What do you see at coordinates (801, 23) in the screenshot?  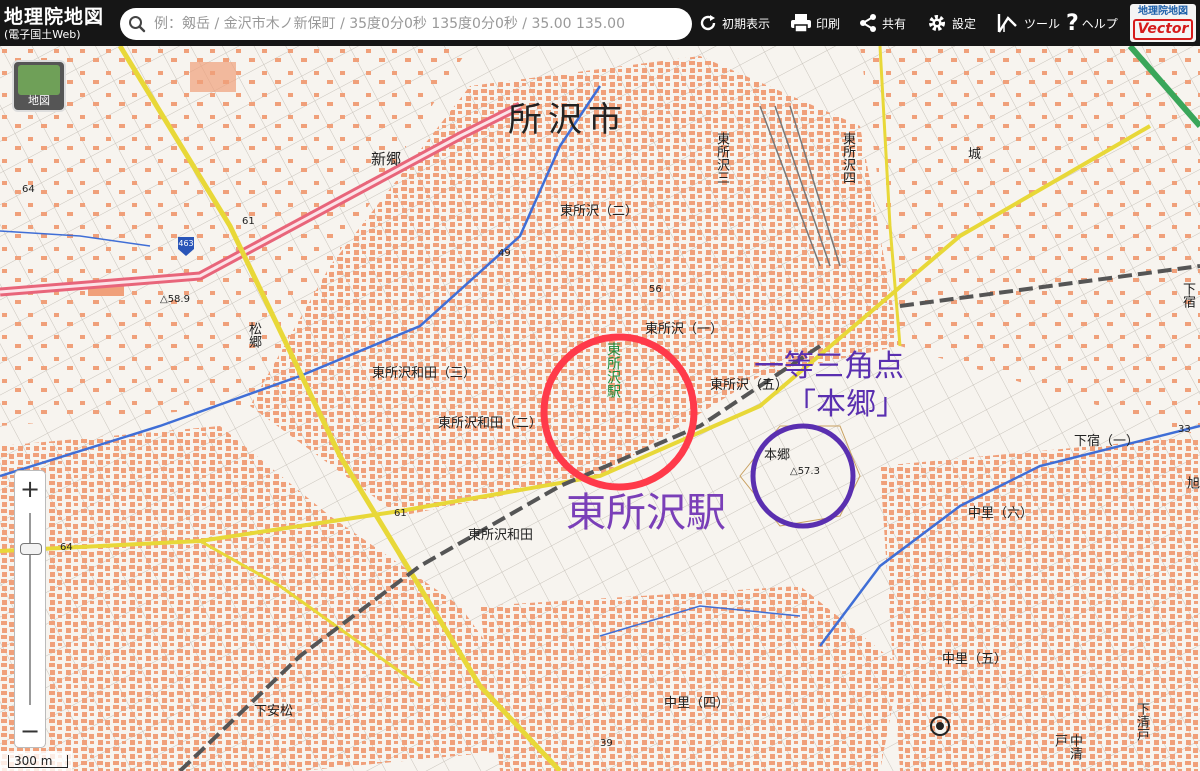 I see `printer-icon` at bounding box center [801, 23].